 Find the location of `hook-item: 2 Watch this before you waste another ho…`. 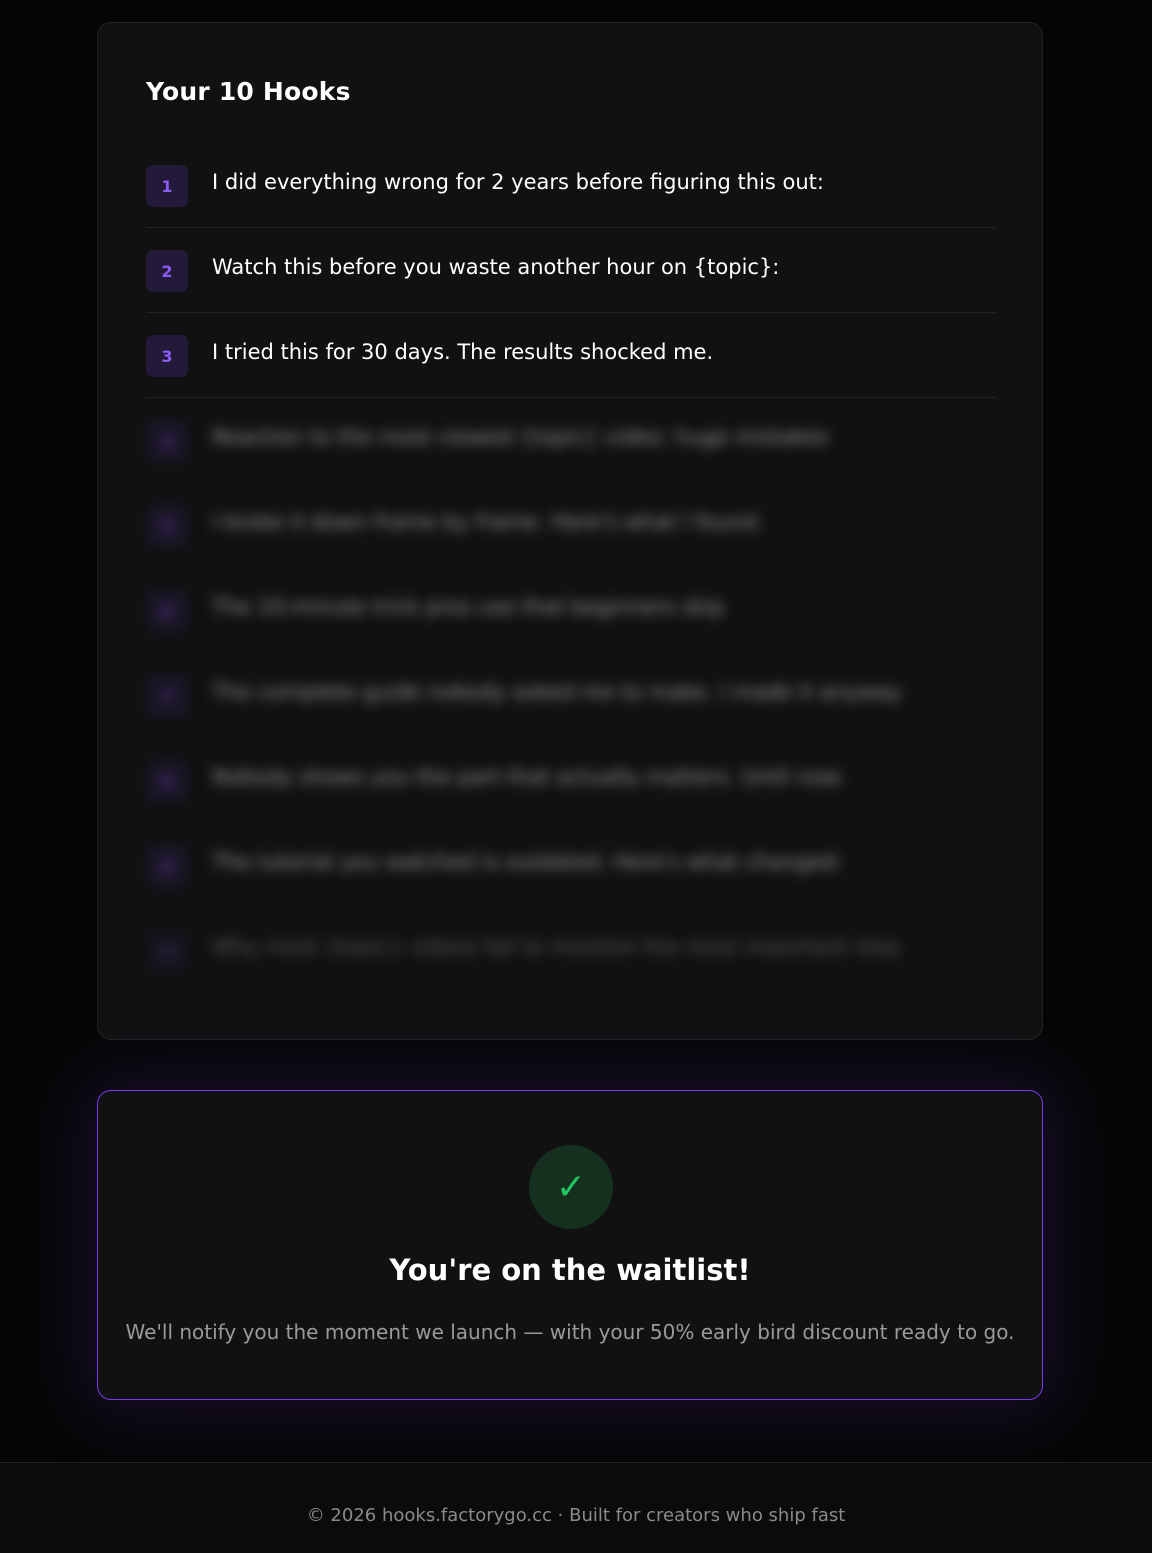

hook-item: 2 Watch this before you waste another ho… is located at coordinates (571, 270).